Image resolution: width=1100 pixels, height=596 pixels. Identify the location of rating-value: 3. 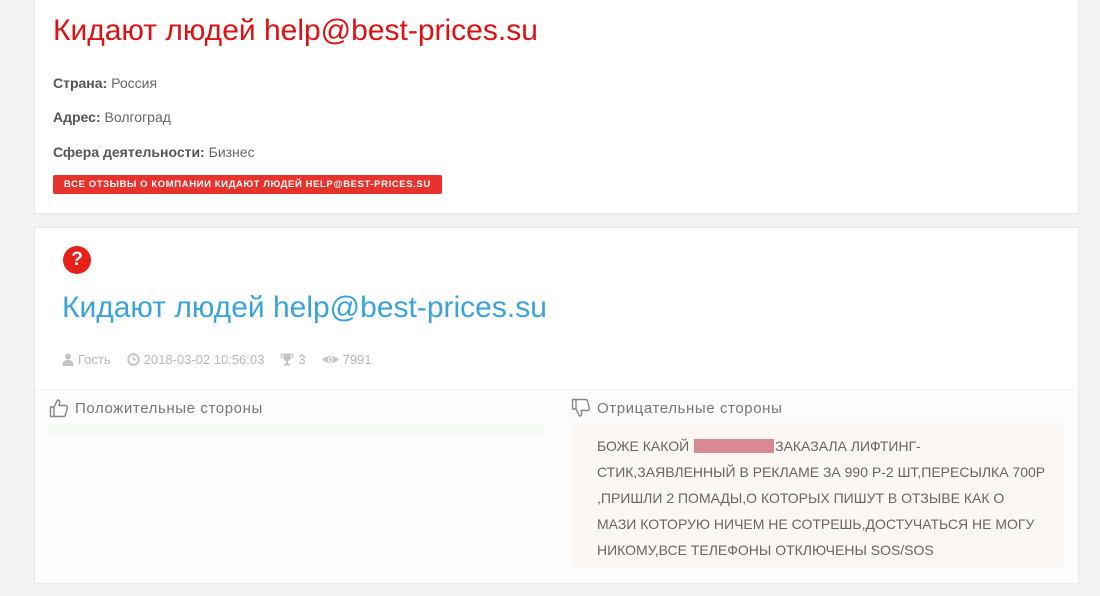
(302, 359).